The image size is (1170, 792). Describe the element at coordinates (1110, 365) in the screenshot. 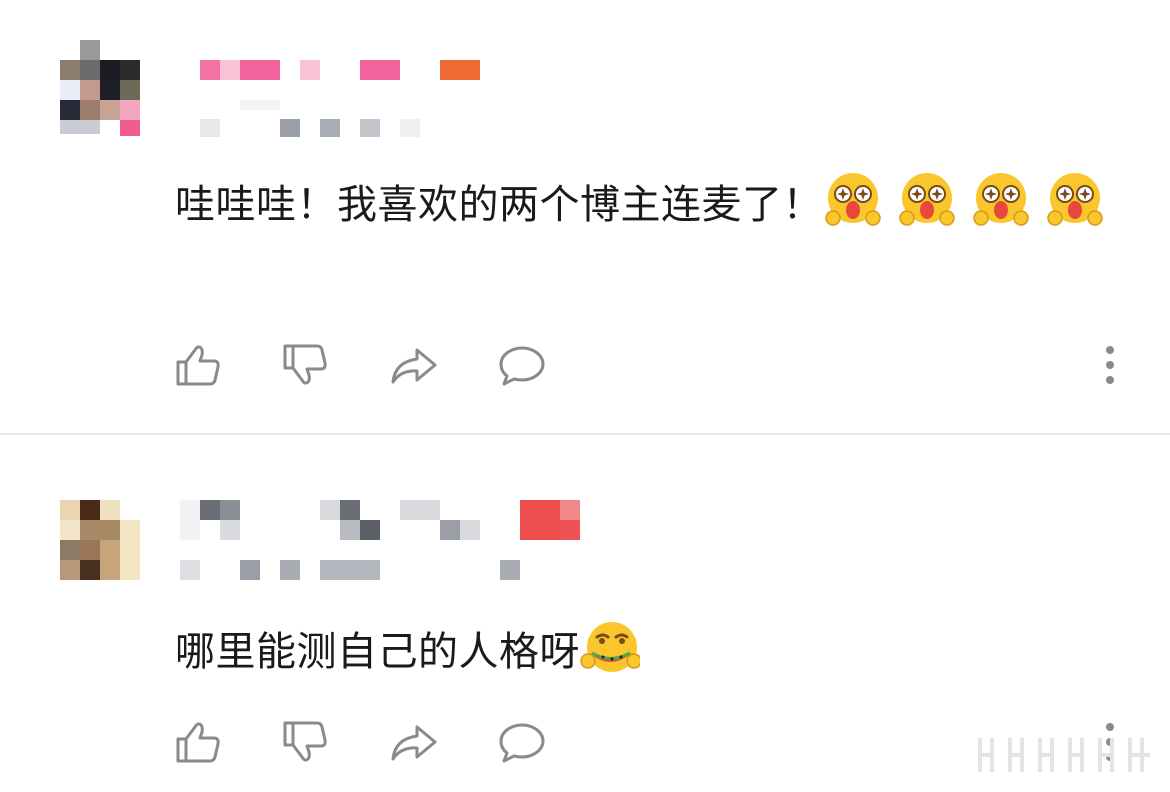

I see `more-options-button` at that location.